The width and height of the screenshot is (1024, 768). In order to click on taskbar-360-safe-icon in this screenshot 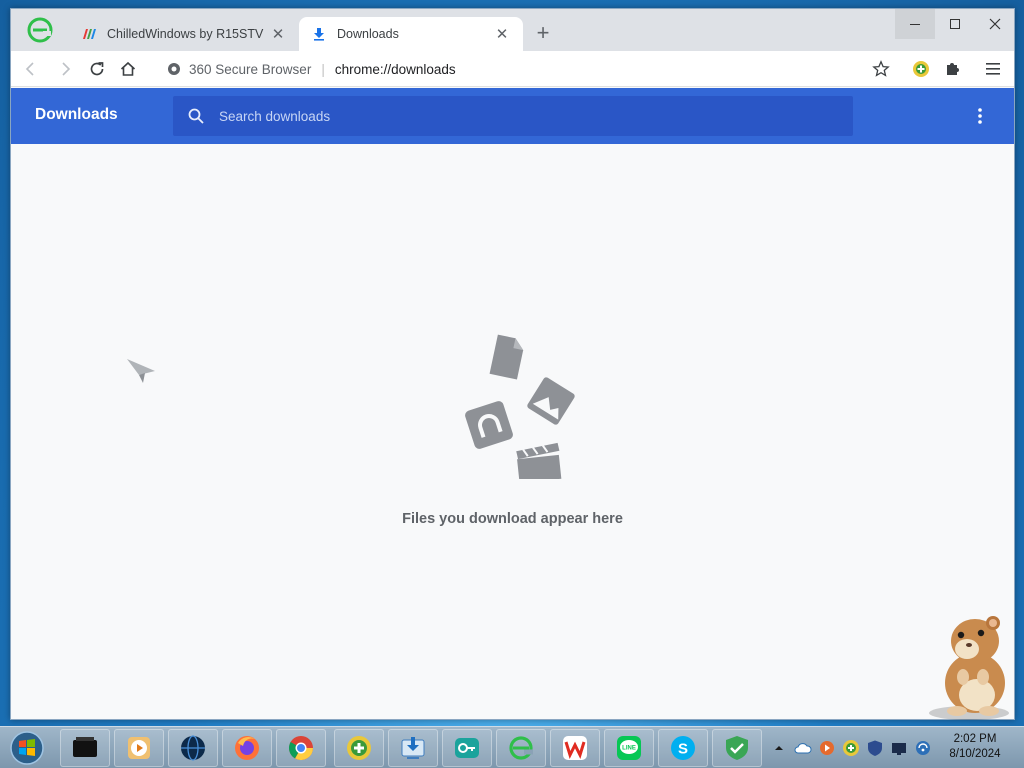, I will do `click(359, 748)`.